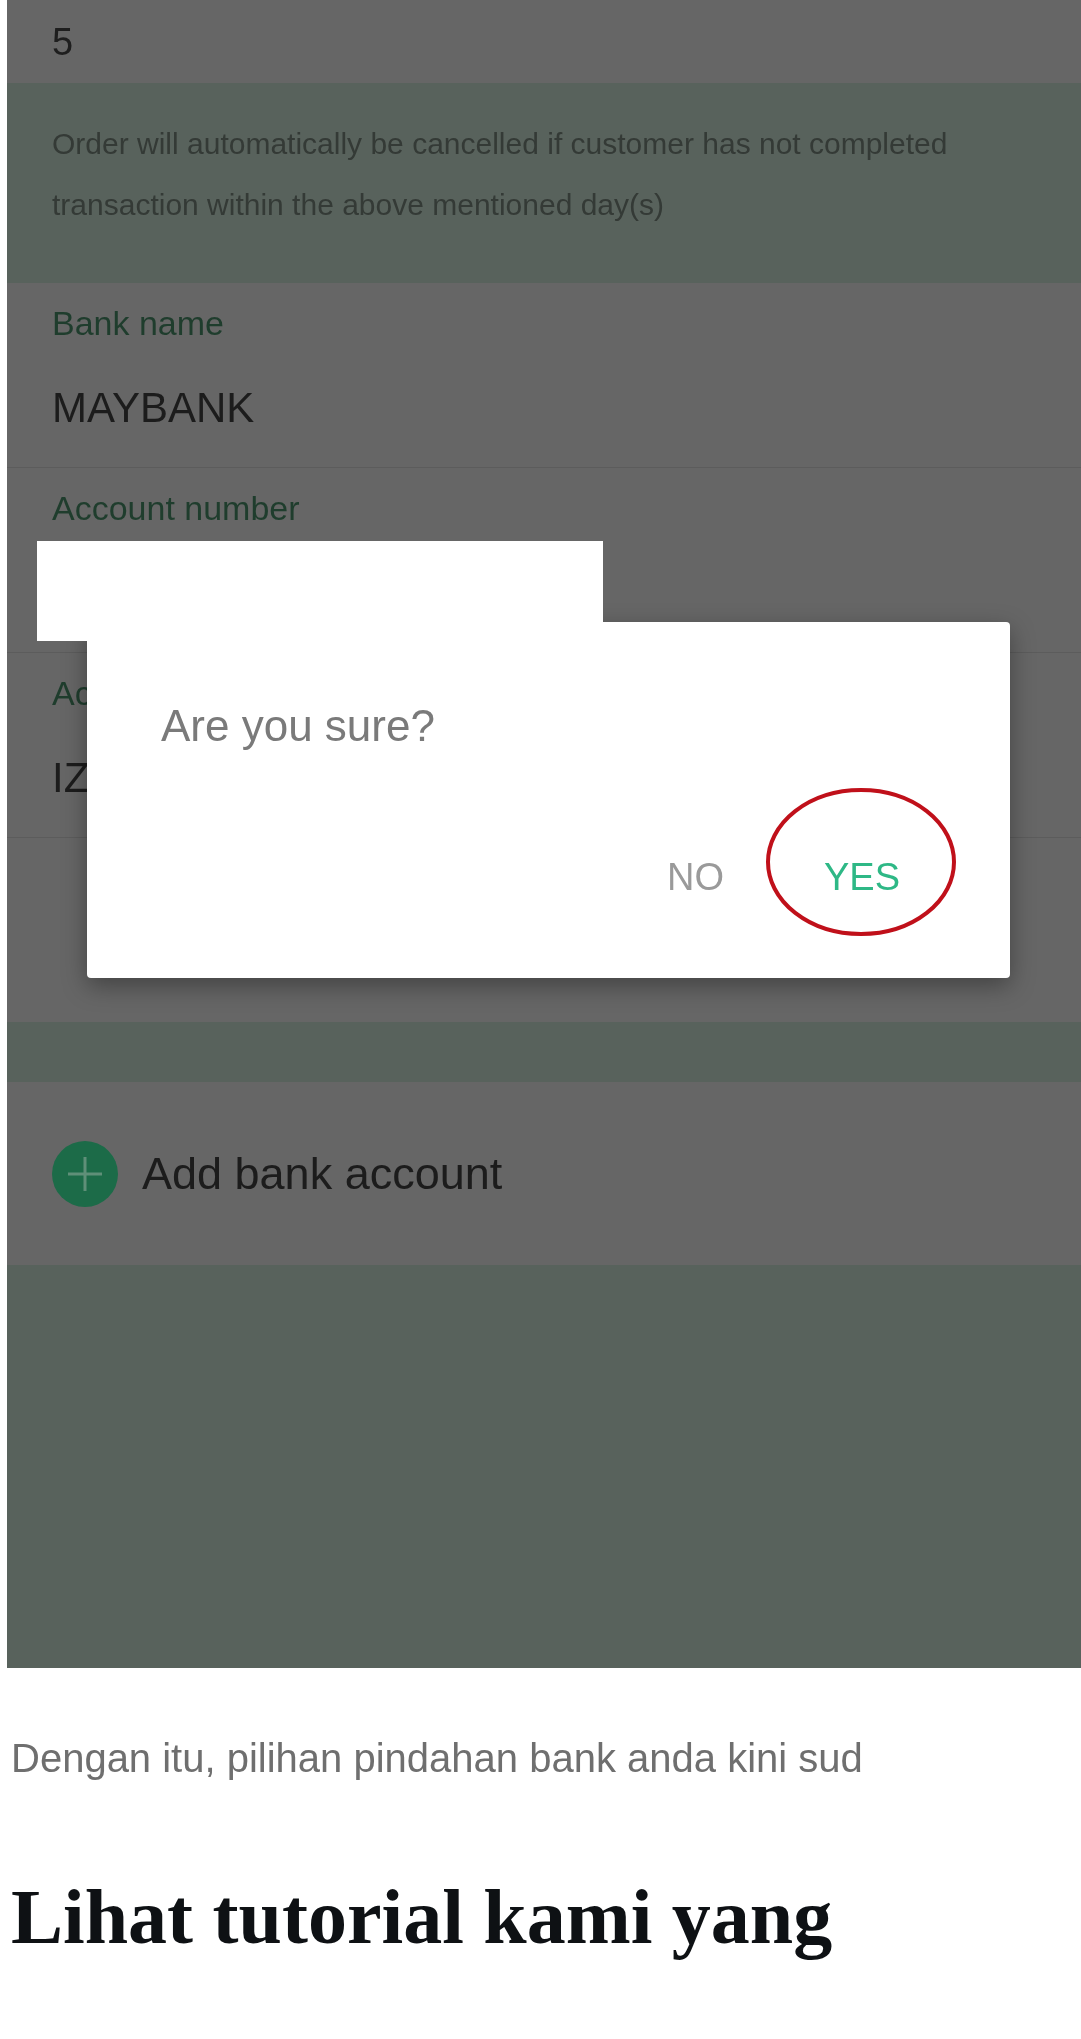 The image size is (1081, 2039). I want to click on quantity-value: 5, so click(63, 41).